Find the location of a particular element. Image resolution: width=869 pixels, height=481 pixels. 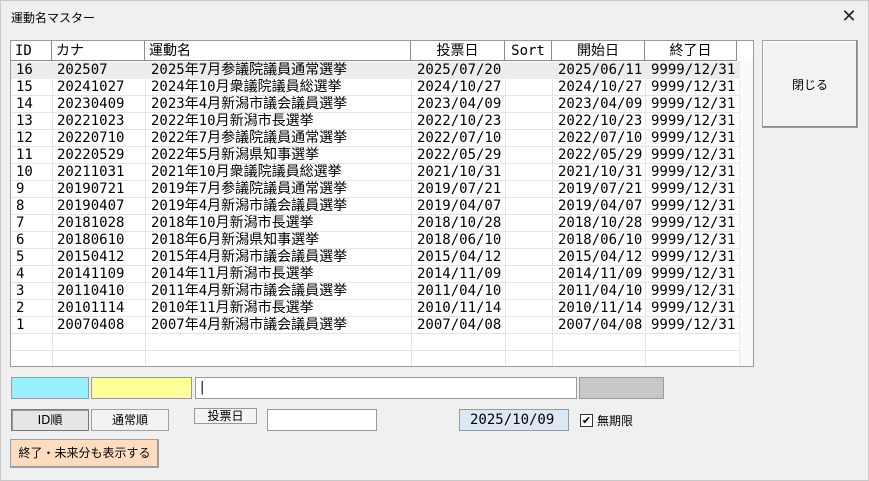

header-col-id: ID is located at coordinates (31, 51).